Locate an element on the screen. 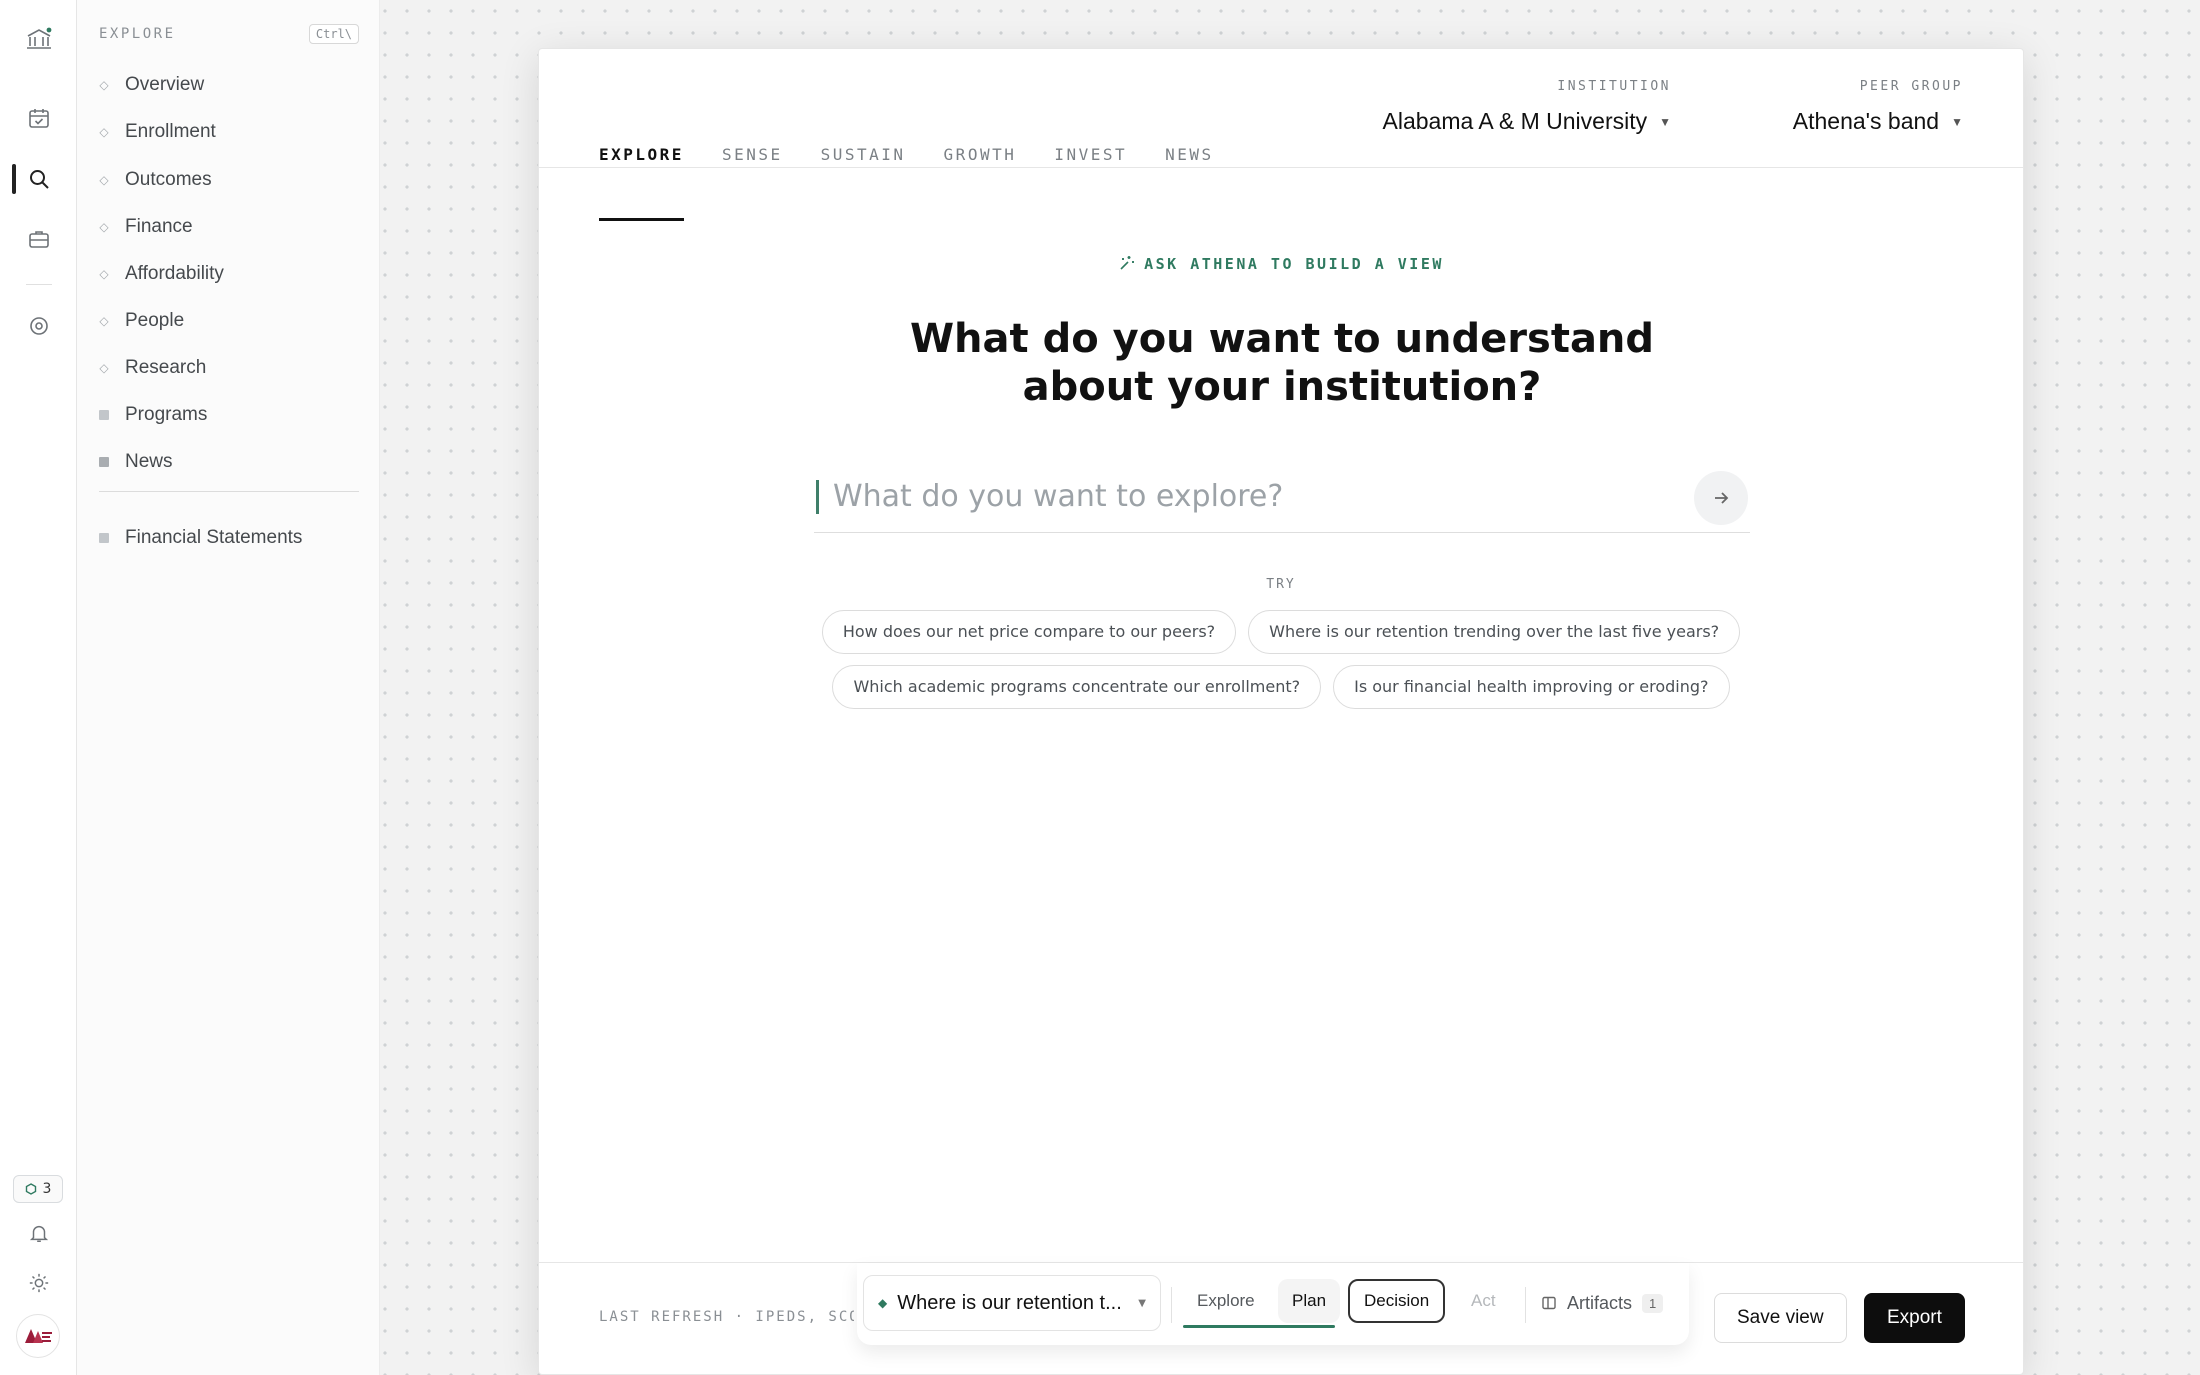 This screenshot has height=1375, width=2200. thread-selector: ◆ Where is our retention t... ▼ is located at coordinates (1012, 1303).